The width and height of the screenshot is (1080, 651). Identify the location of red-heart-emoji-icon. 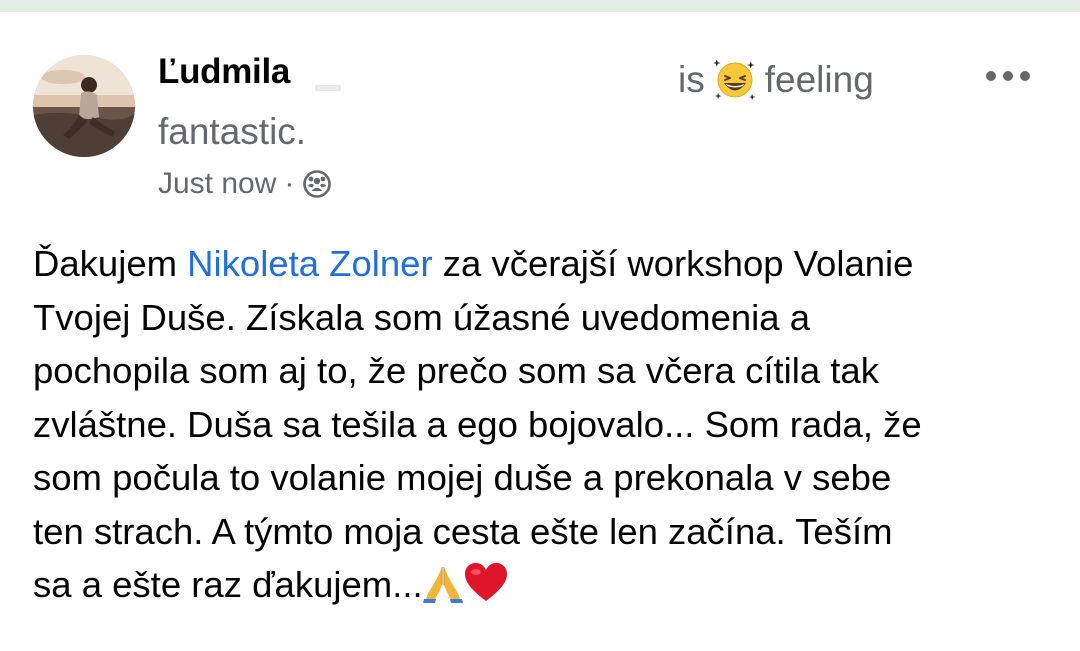
(486, 582).